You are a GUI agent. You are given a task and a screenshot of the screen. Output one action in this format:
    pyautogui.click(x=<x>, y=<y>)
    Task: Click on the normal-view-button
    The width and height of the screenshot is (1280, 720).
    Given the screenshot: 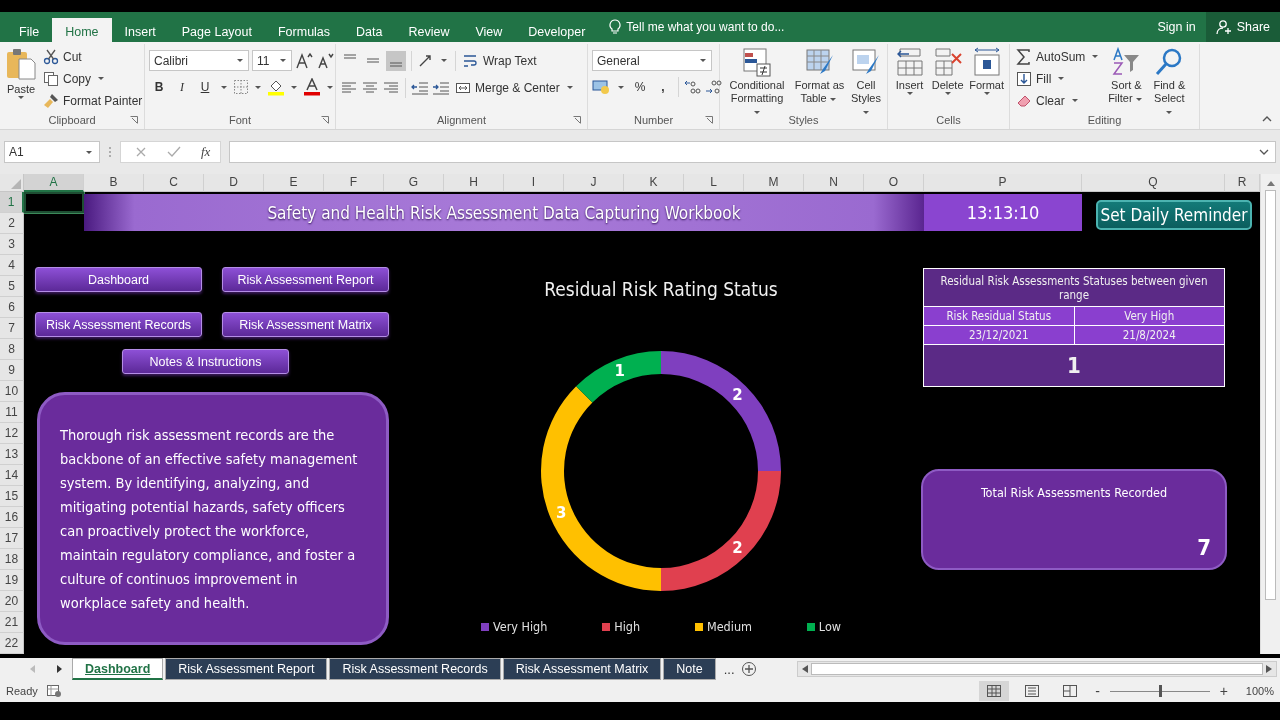 What is the action you would take?
    pyautogui.click(x=994, y=691)
    